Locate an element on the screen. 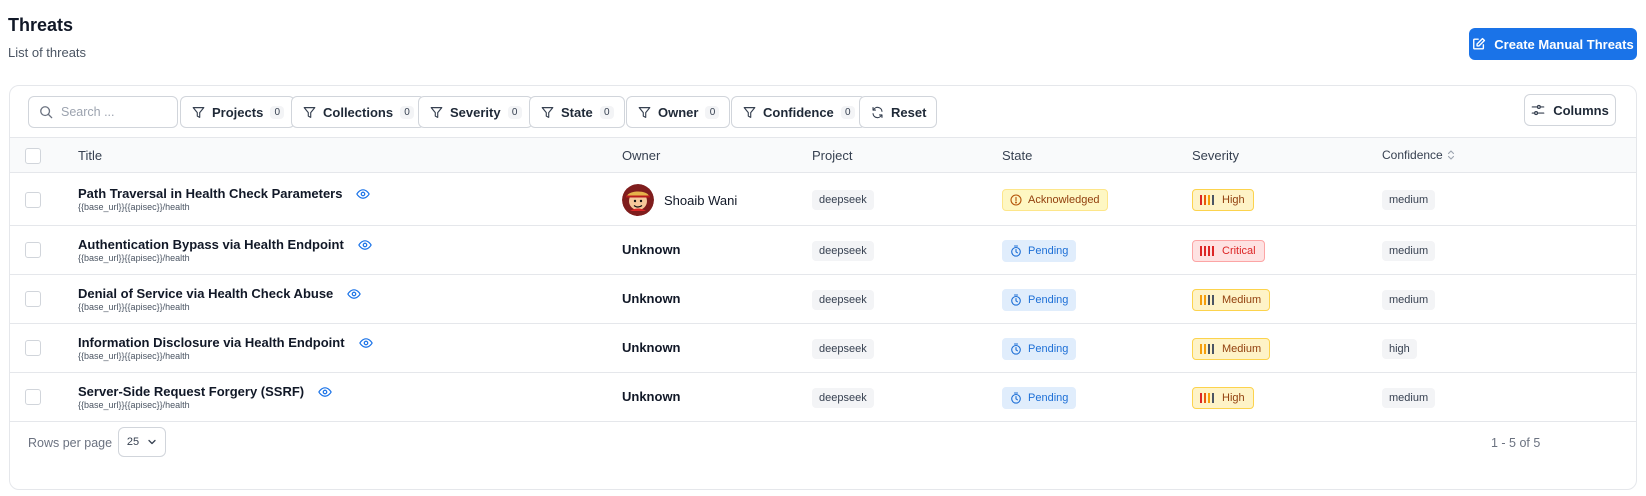 This screenshot has width=1646, height=496. severity-label: Medium is located at coordinates (1242, 349).